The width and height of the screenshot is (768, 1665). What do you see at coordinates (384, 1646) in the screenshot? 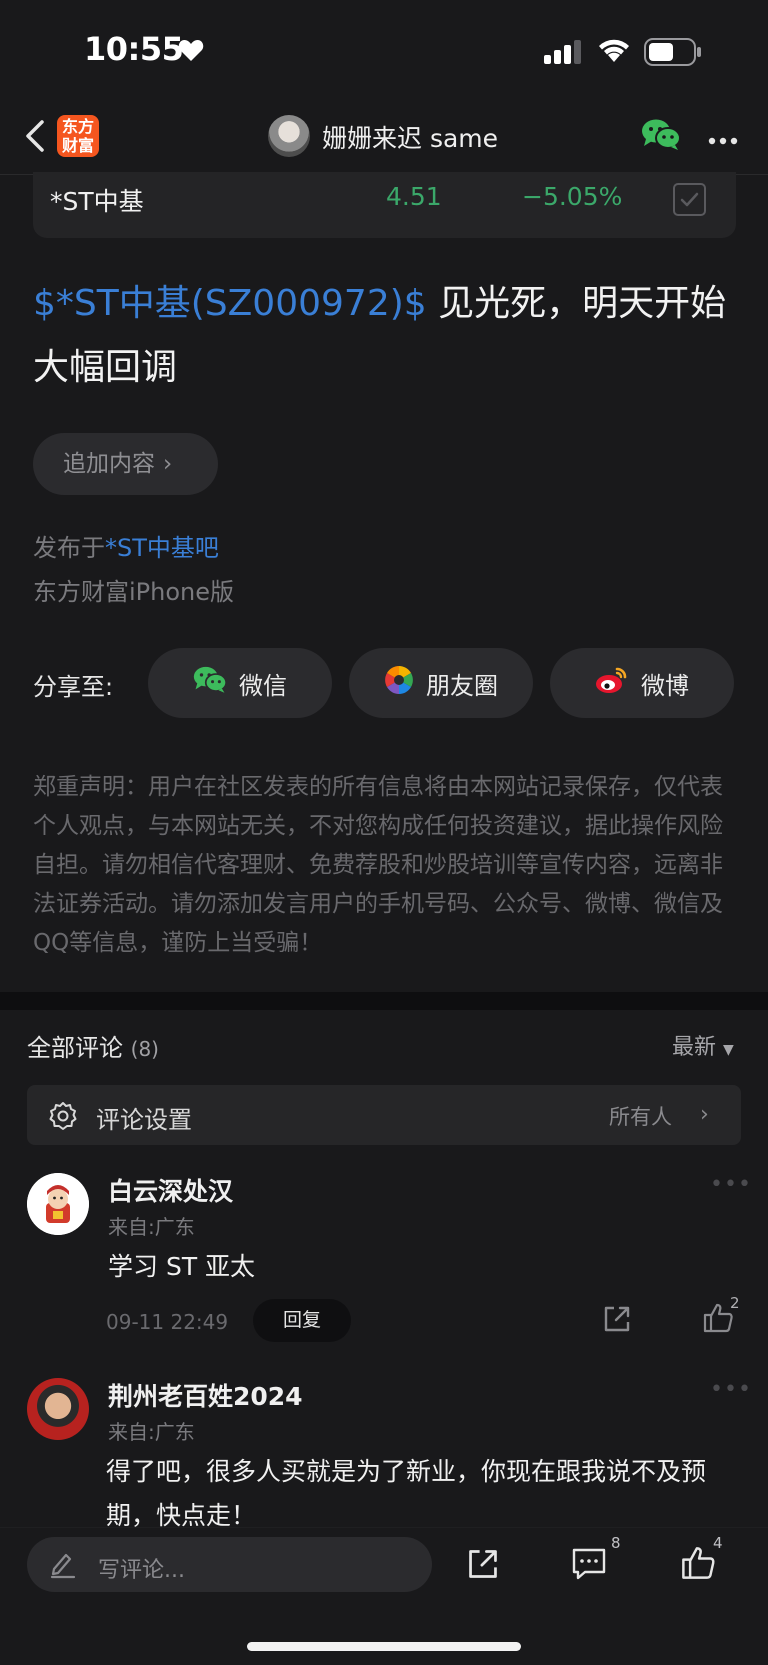
I see `home-indicator` at bounding box center [384, 1646].